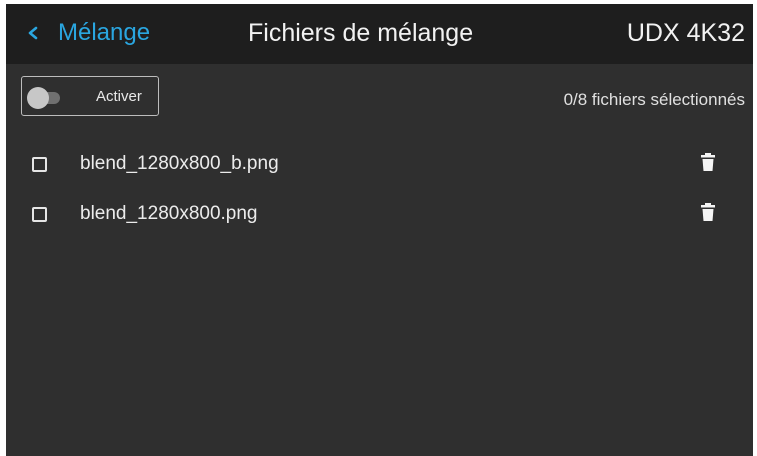 Image resolution: width=757 pixels, height=456 pixels. What do you see at coordinates (179, 163) in the screenshot?
I see `file-name: blend_1280x800_b.png` at bounding box center [179, 163].